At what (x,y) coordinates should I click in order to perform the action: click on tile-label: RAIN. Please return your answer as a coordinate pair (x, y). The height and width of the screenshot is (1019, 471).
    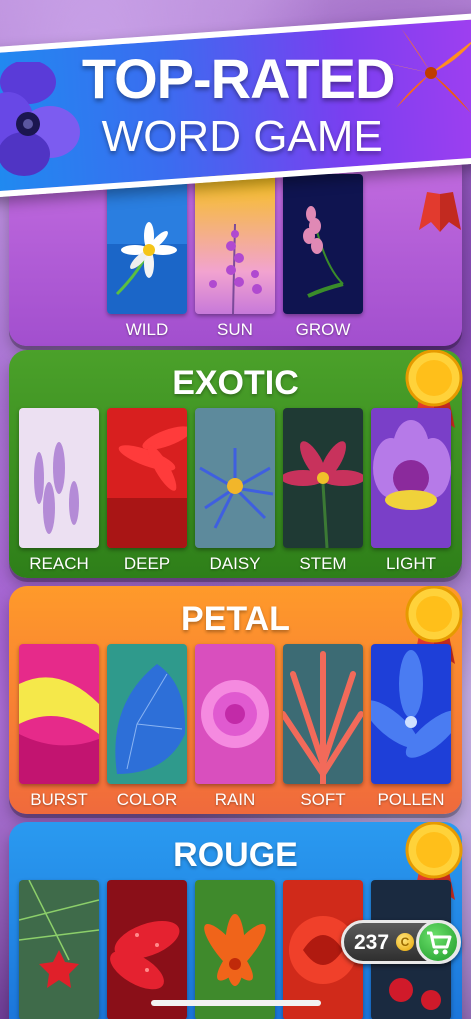
    Looking at the image, I should click on (235, 799).